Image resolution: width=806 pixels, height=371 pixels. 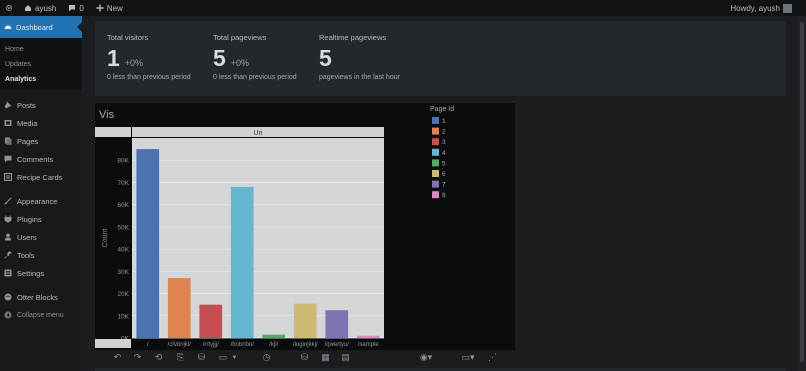 What do you see at coordinates (29, 219) in the screenshot?
I see `sidebar-item-label: Plugins` at bounding box center [29, 219].